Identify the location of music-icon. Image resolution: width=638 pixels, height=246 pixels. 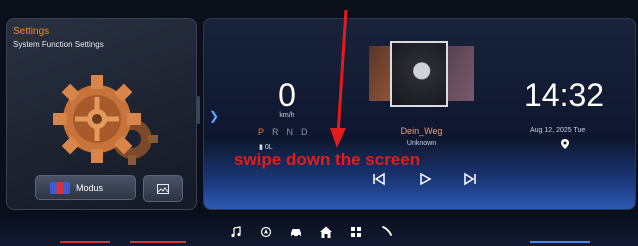
(235, 231).